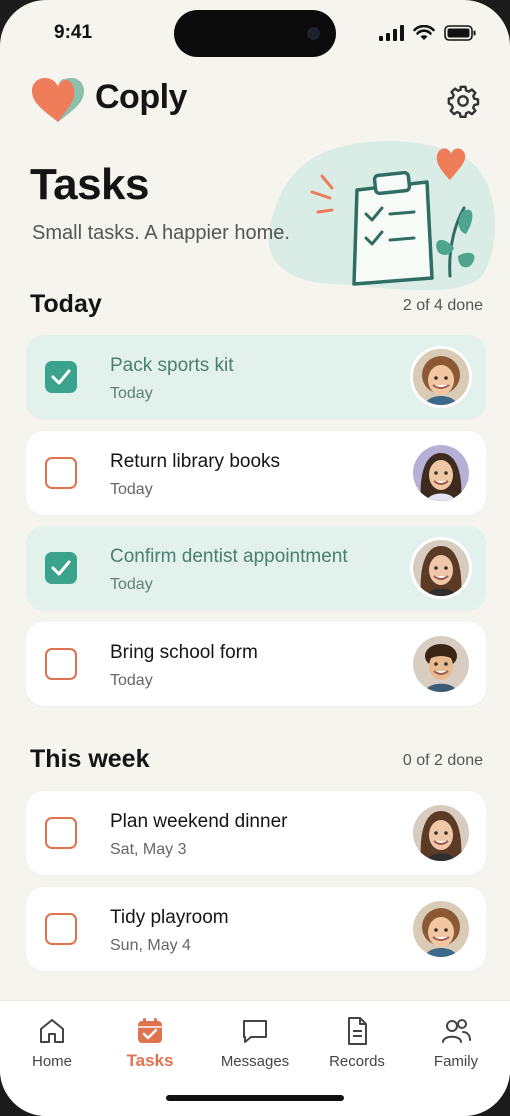 Image resolution: width=510 pixels, height=1116 pixels. I want to click on document-icon, so click(357, 1031).